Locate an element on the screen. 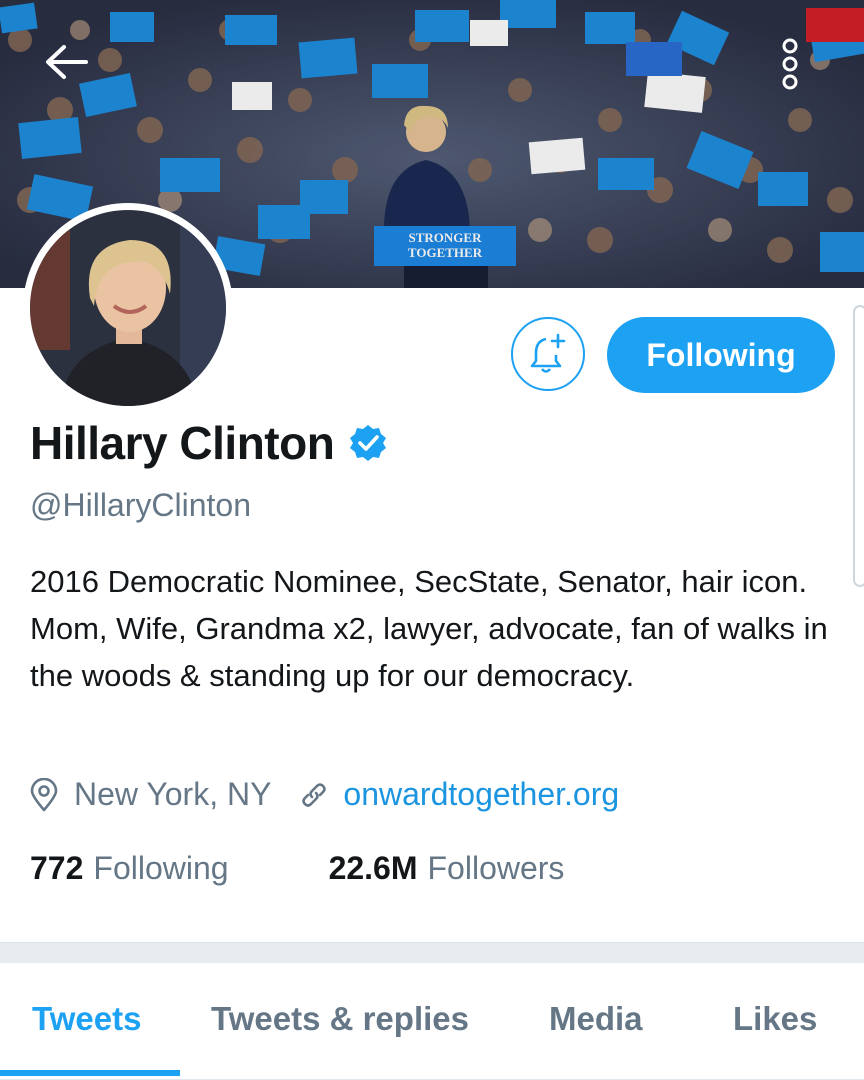 The image size is (864, 1080). notifications-button is located at coordinates (548, 354).